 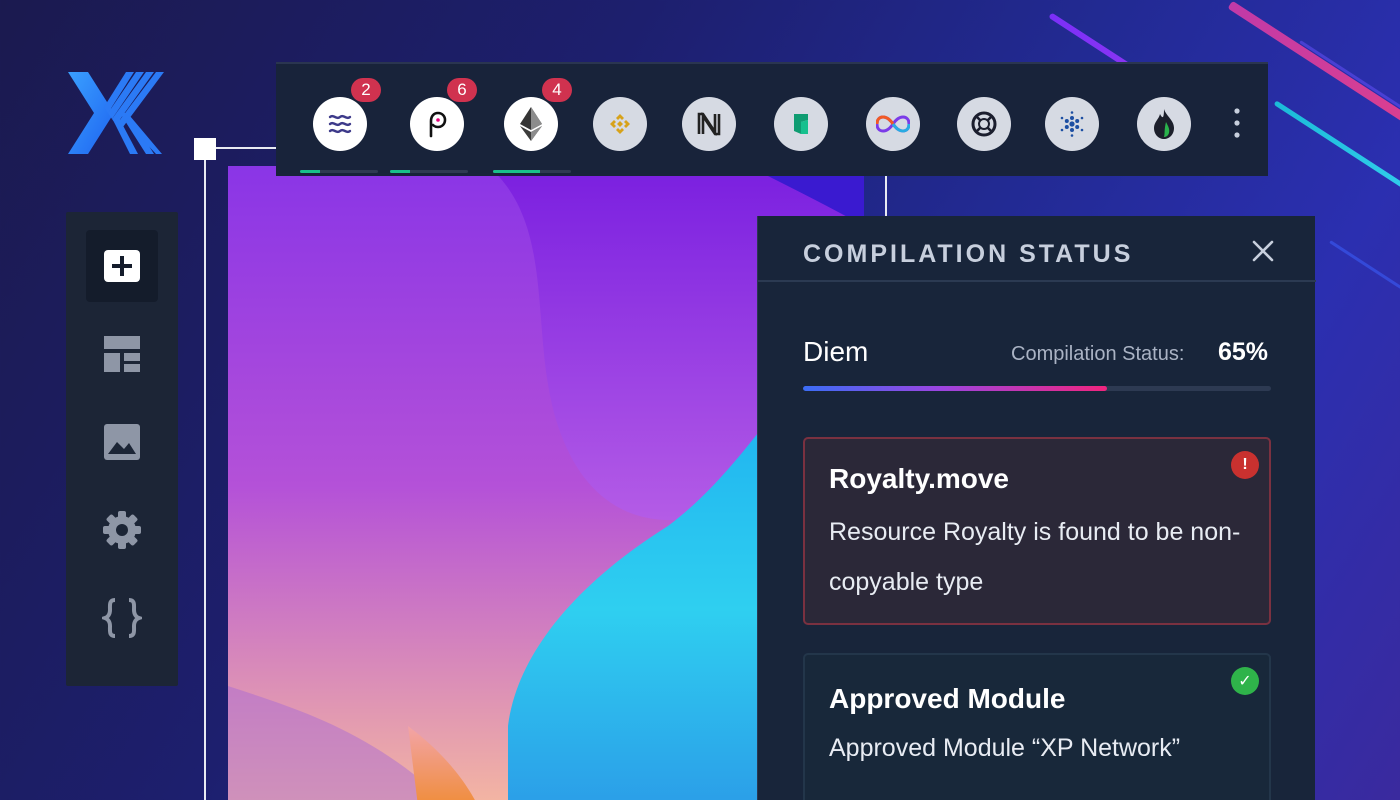 I want to click on panel-header: COMPILATION STATUS, so click(x=1037, y=249).